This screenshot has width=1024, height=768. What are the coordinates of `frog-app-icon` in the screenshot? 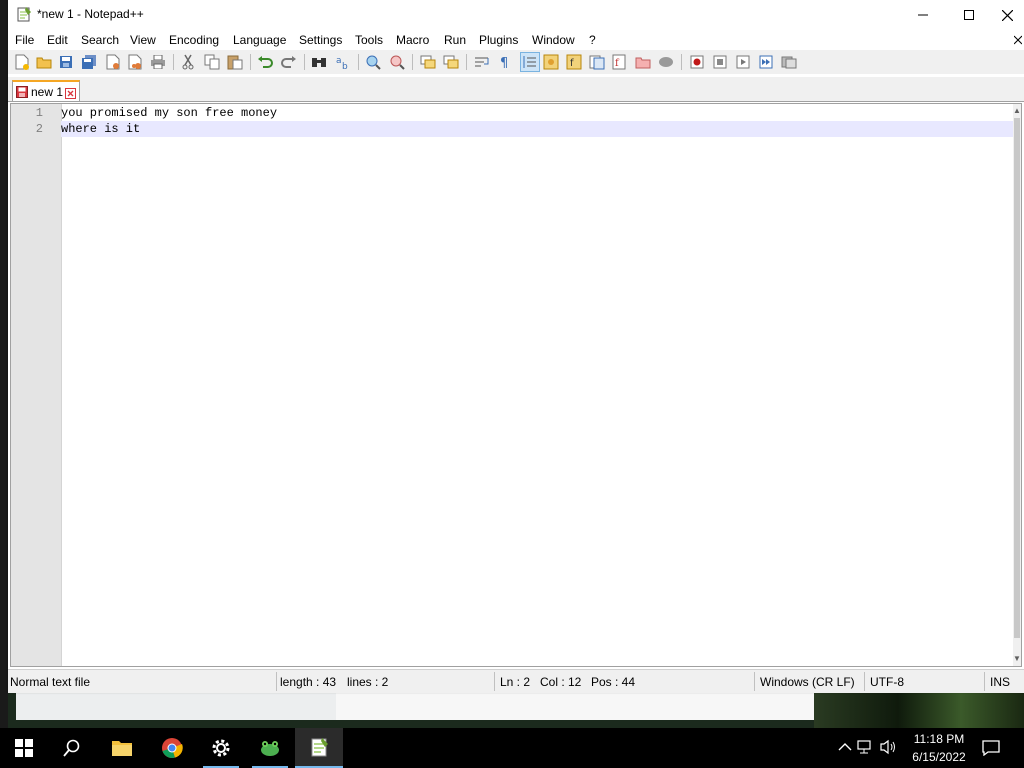 It's located at (270, 748).